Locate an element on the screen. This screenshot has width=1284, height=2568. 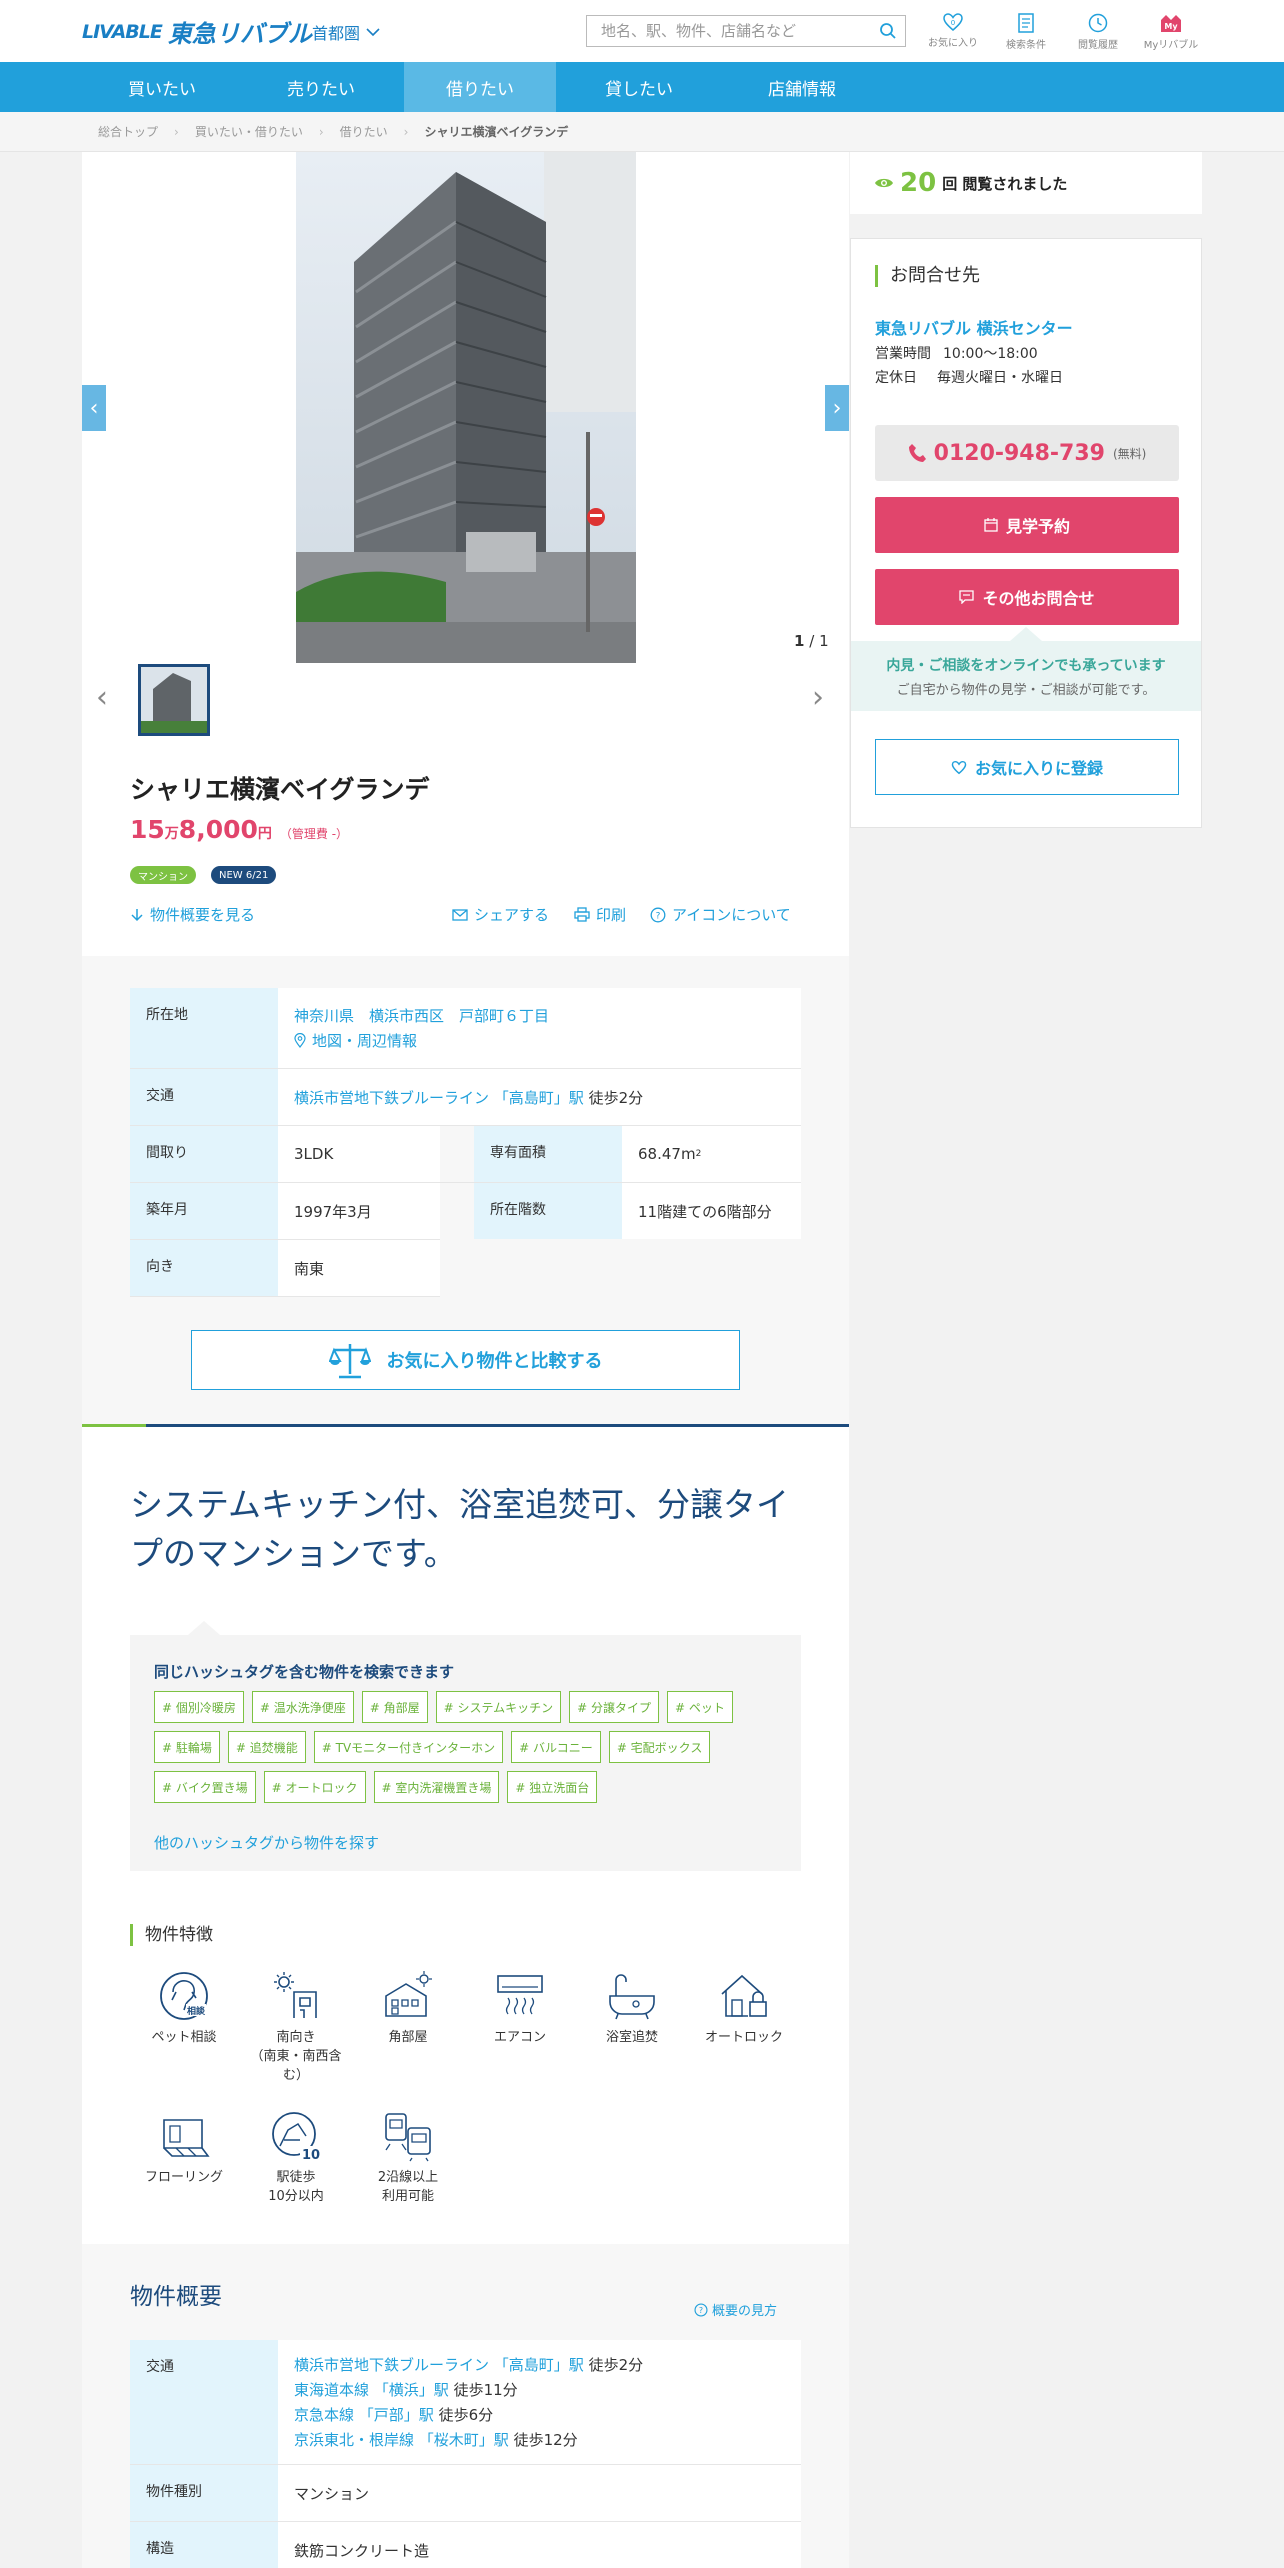
other-inquiry-button: その他お問合せ is located at coordinates (1027, 597).